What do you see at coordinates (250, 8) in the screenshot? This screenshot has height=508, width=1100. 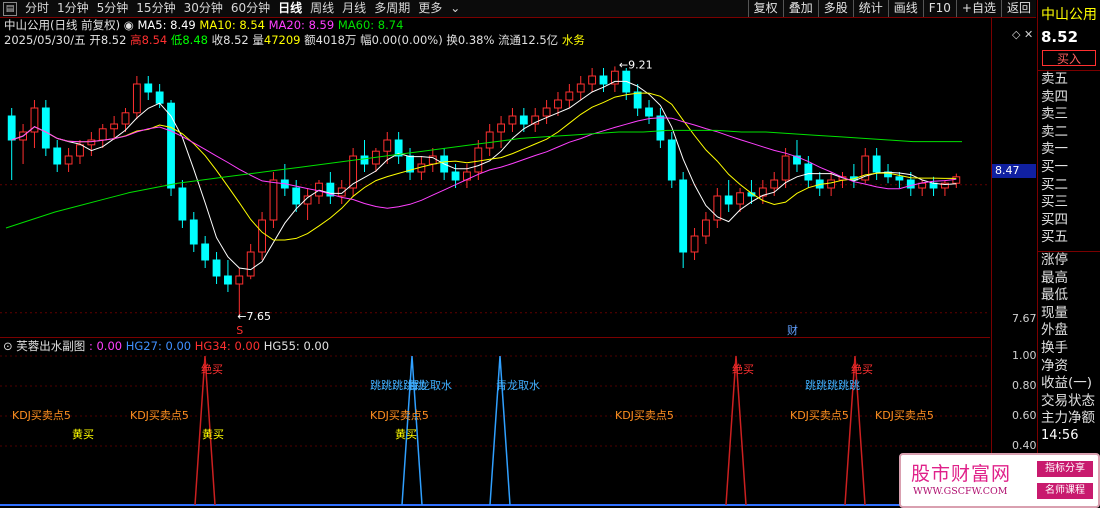 I see `tab-60min: 60分钟` at bounding box center [250, 8].